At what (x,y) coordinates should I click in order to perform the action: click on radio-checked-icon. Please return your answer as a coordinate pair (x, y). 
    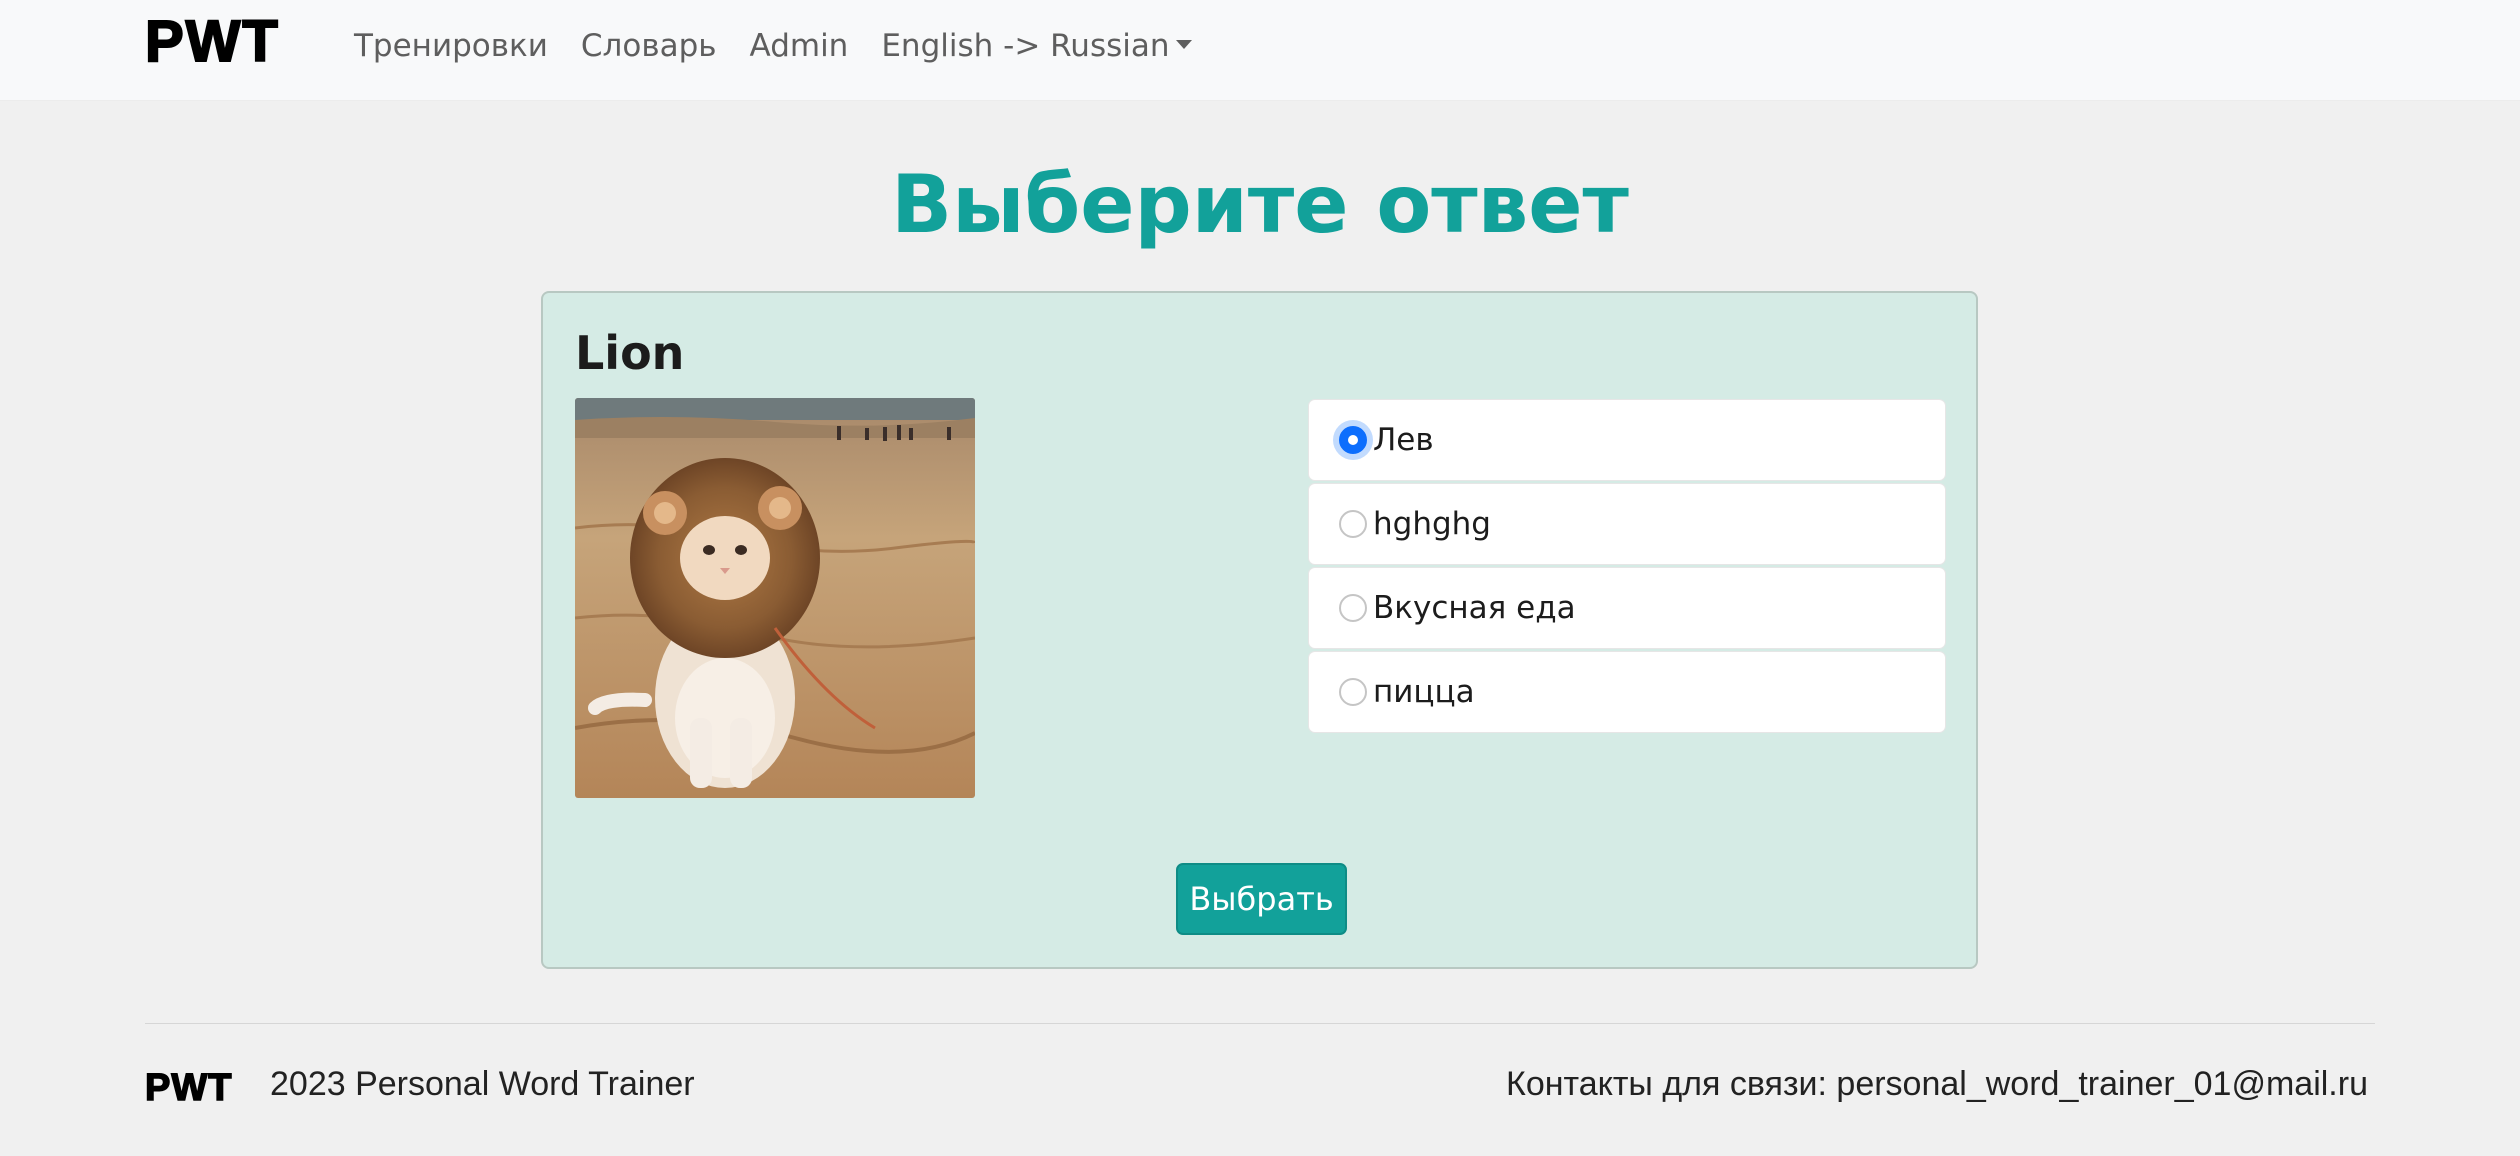
    Looking at the image, I should click on (1353, 440).